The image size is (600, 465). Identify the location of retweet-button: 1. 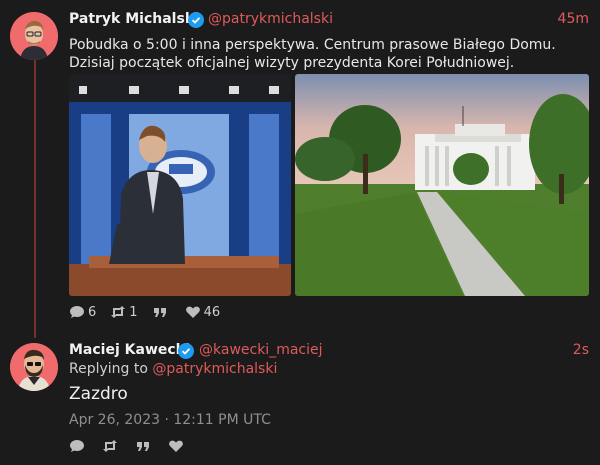
(124, 312).